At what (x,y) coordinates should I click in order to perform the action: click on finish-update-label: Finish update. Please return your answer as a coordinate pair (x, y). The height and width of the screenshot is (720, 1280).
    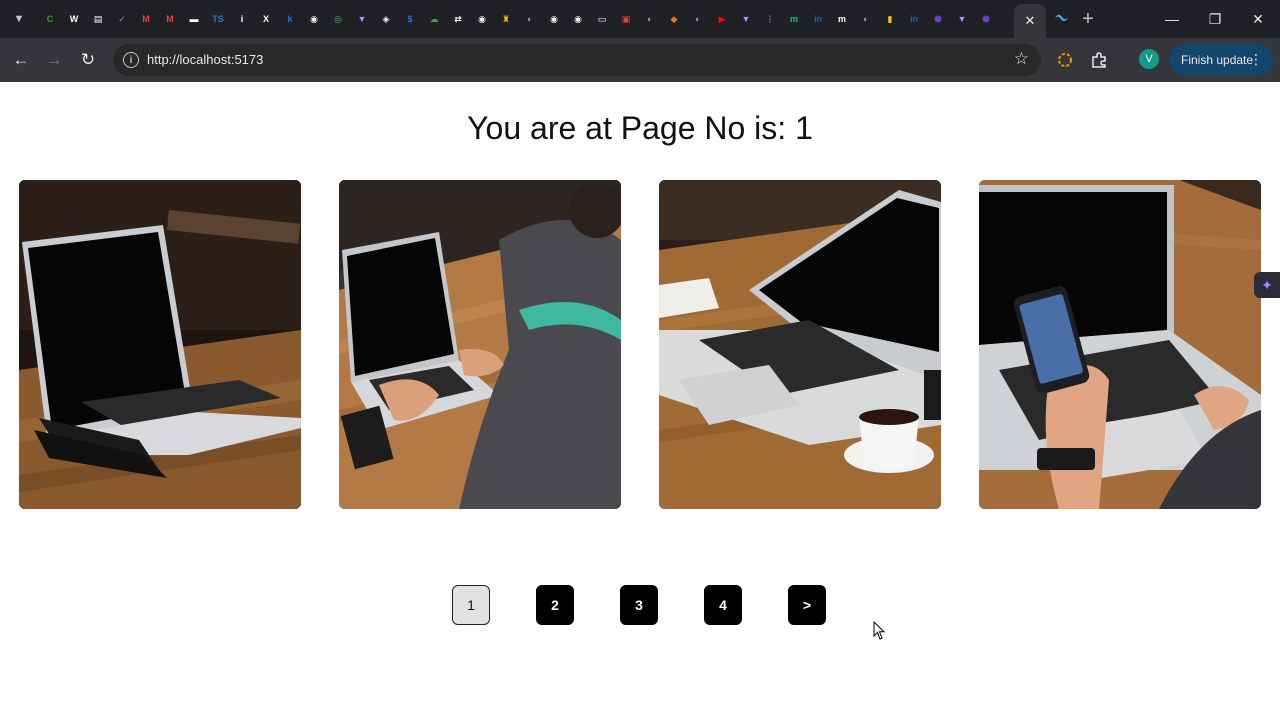
    Looking at the image, I should click on (1217, 60).